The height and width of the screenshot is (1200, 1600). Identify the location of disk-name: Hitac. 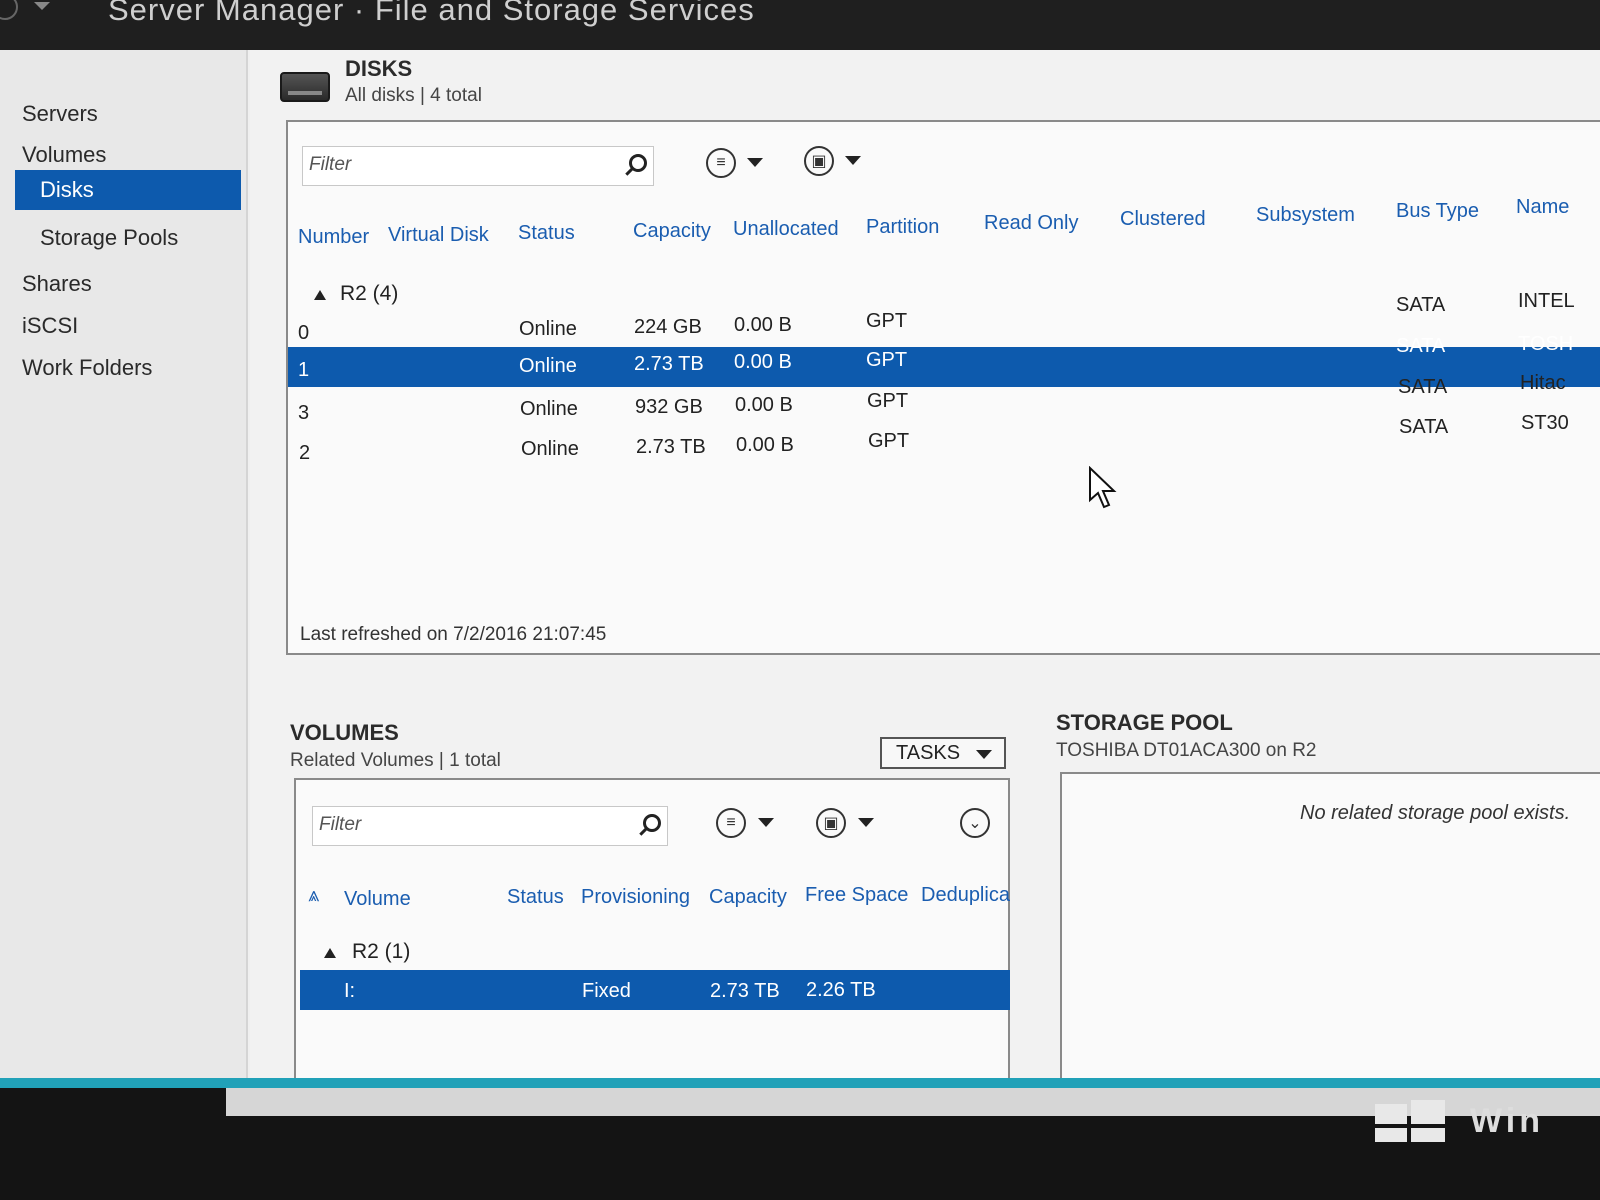
(1543, 383).